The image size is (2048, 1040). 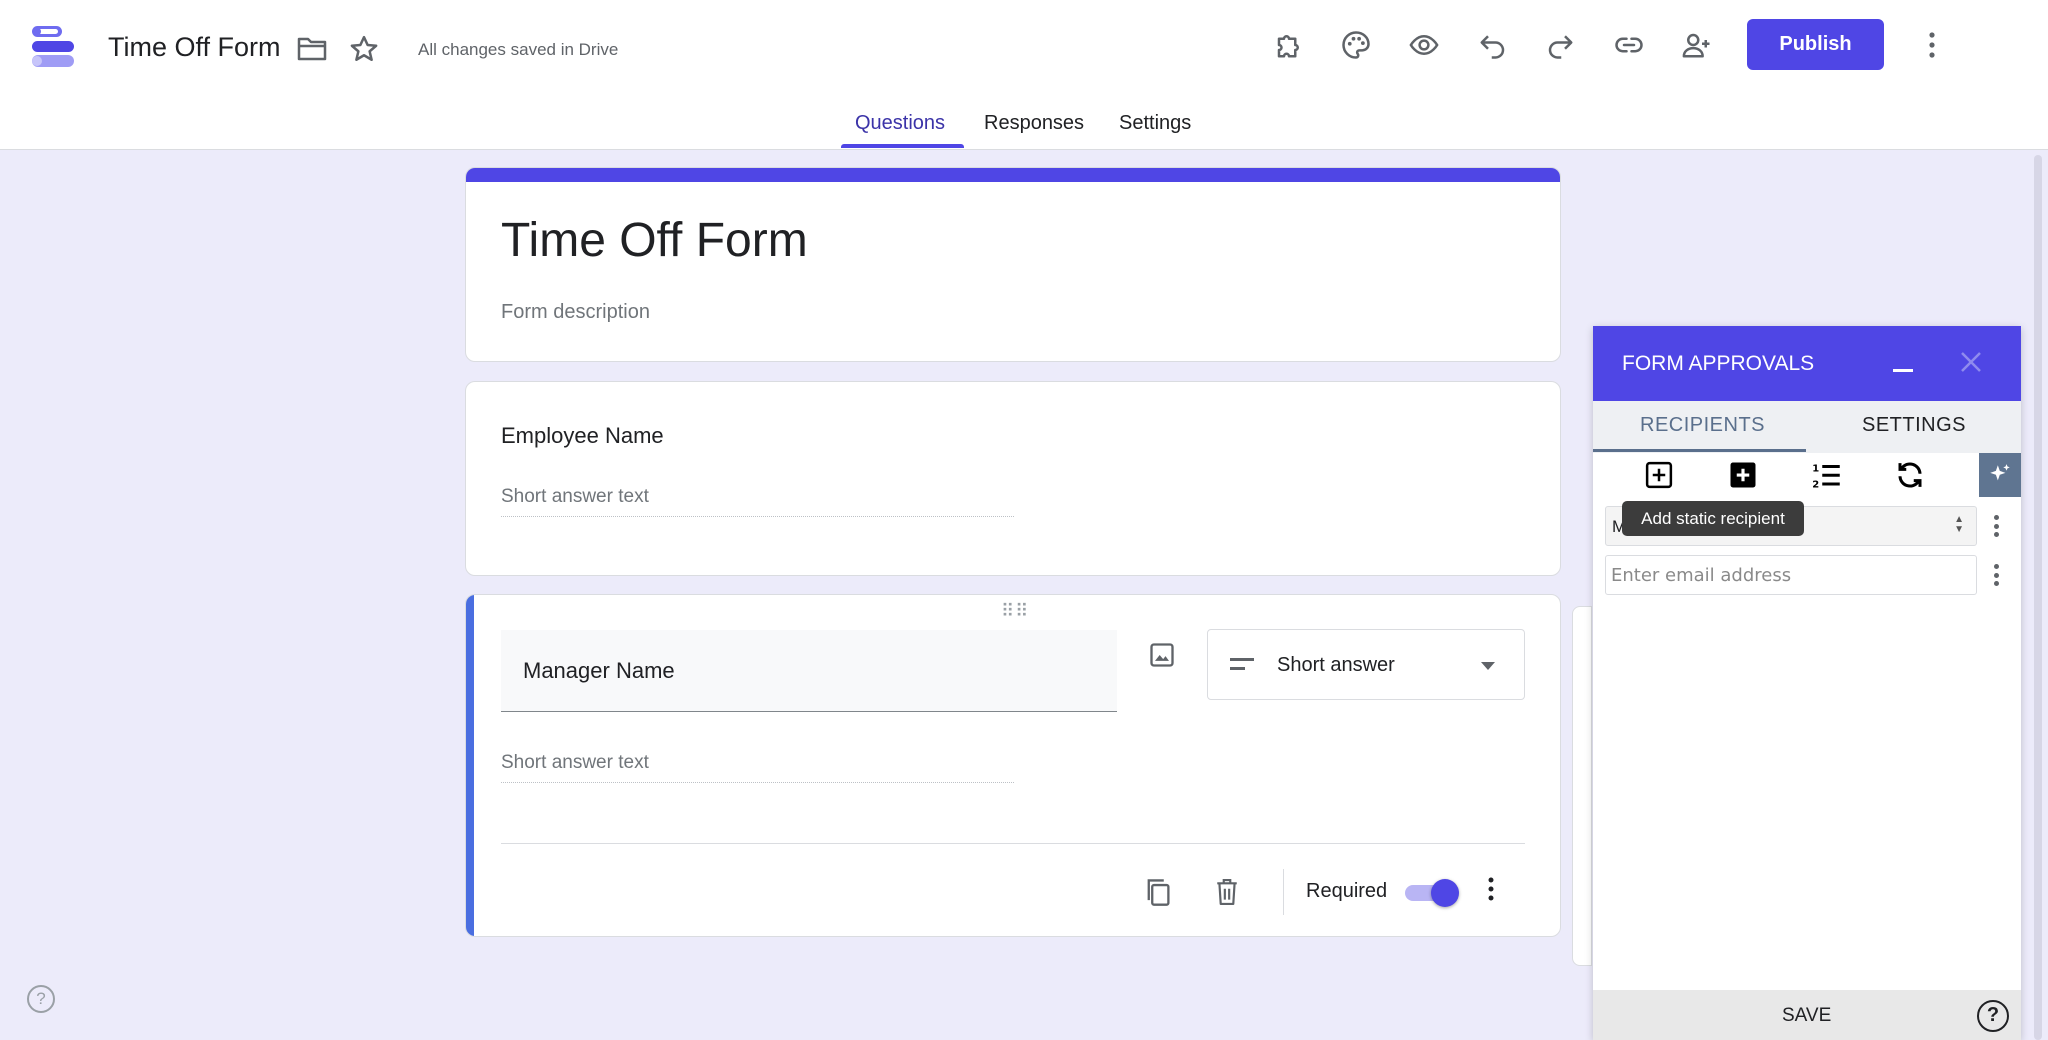 What do you see at coordinates (1826, 475) in the screenshot?
I see `ordered-list-icon: 12` at bounding box center [1826, 475].